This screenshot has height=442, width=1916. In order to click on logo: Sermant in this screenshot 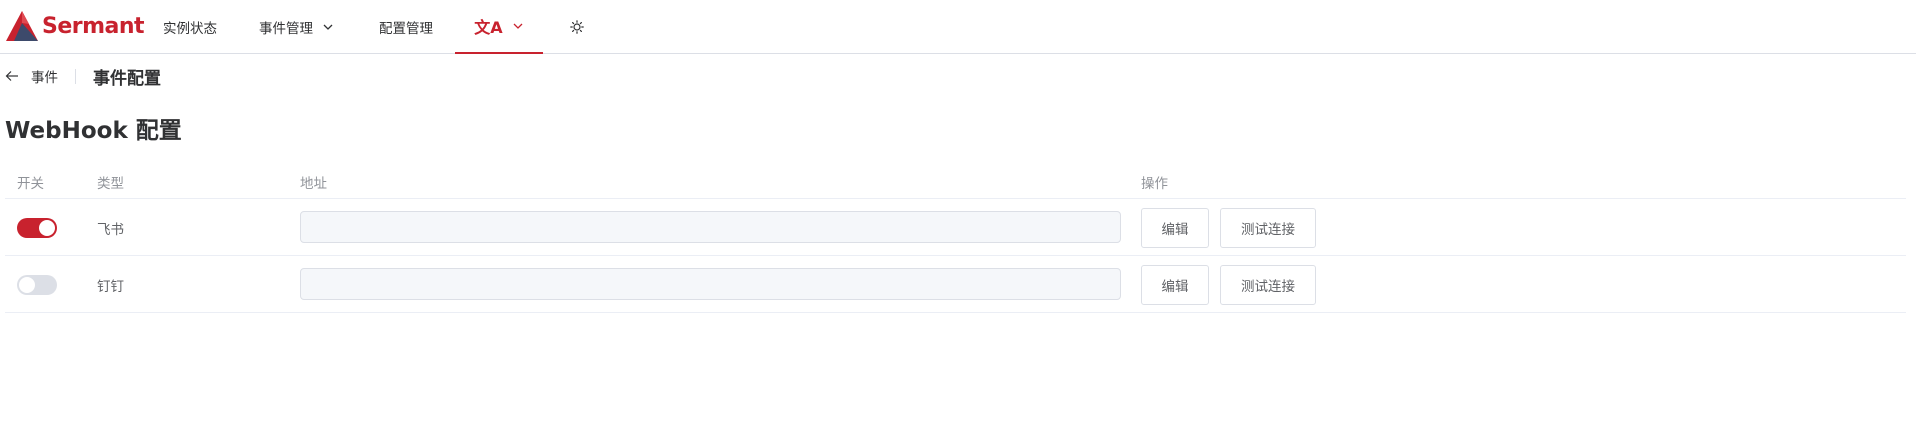, I will do `click(75, 26)`.